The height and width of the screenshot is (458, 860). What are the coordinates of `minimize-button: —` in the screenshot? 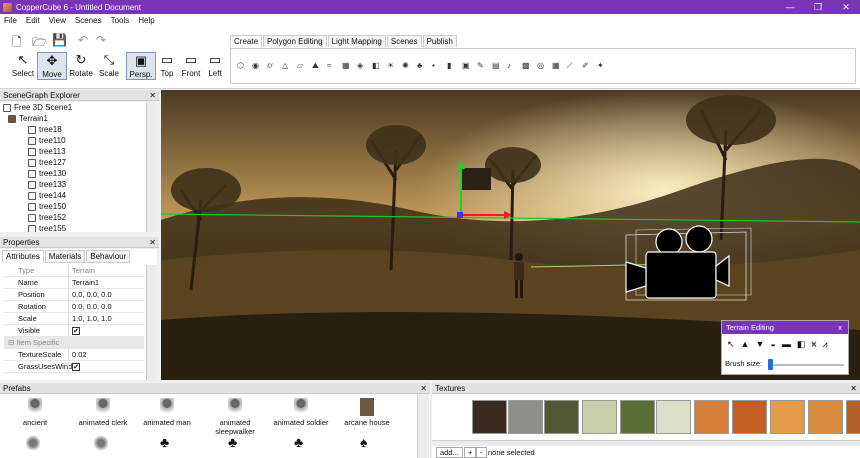 It's located at (790, 7).